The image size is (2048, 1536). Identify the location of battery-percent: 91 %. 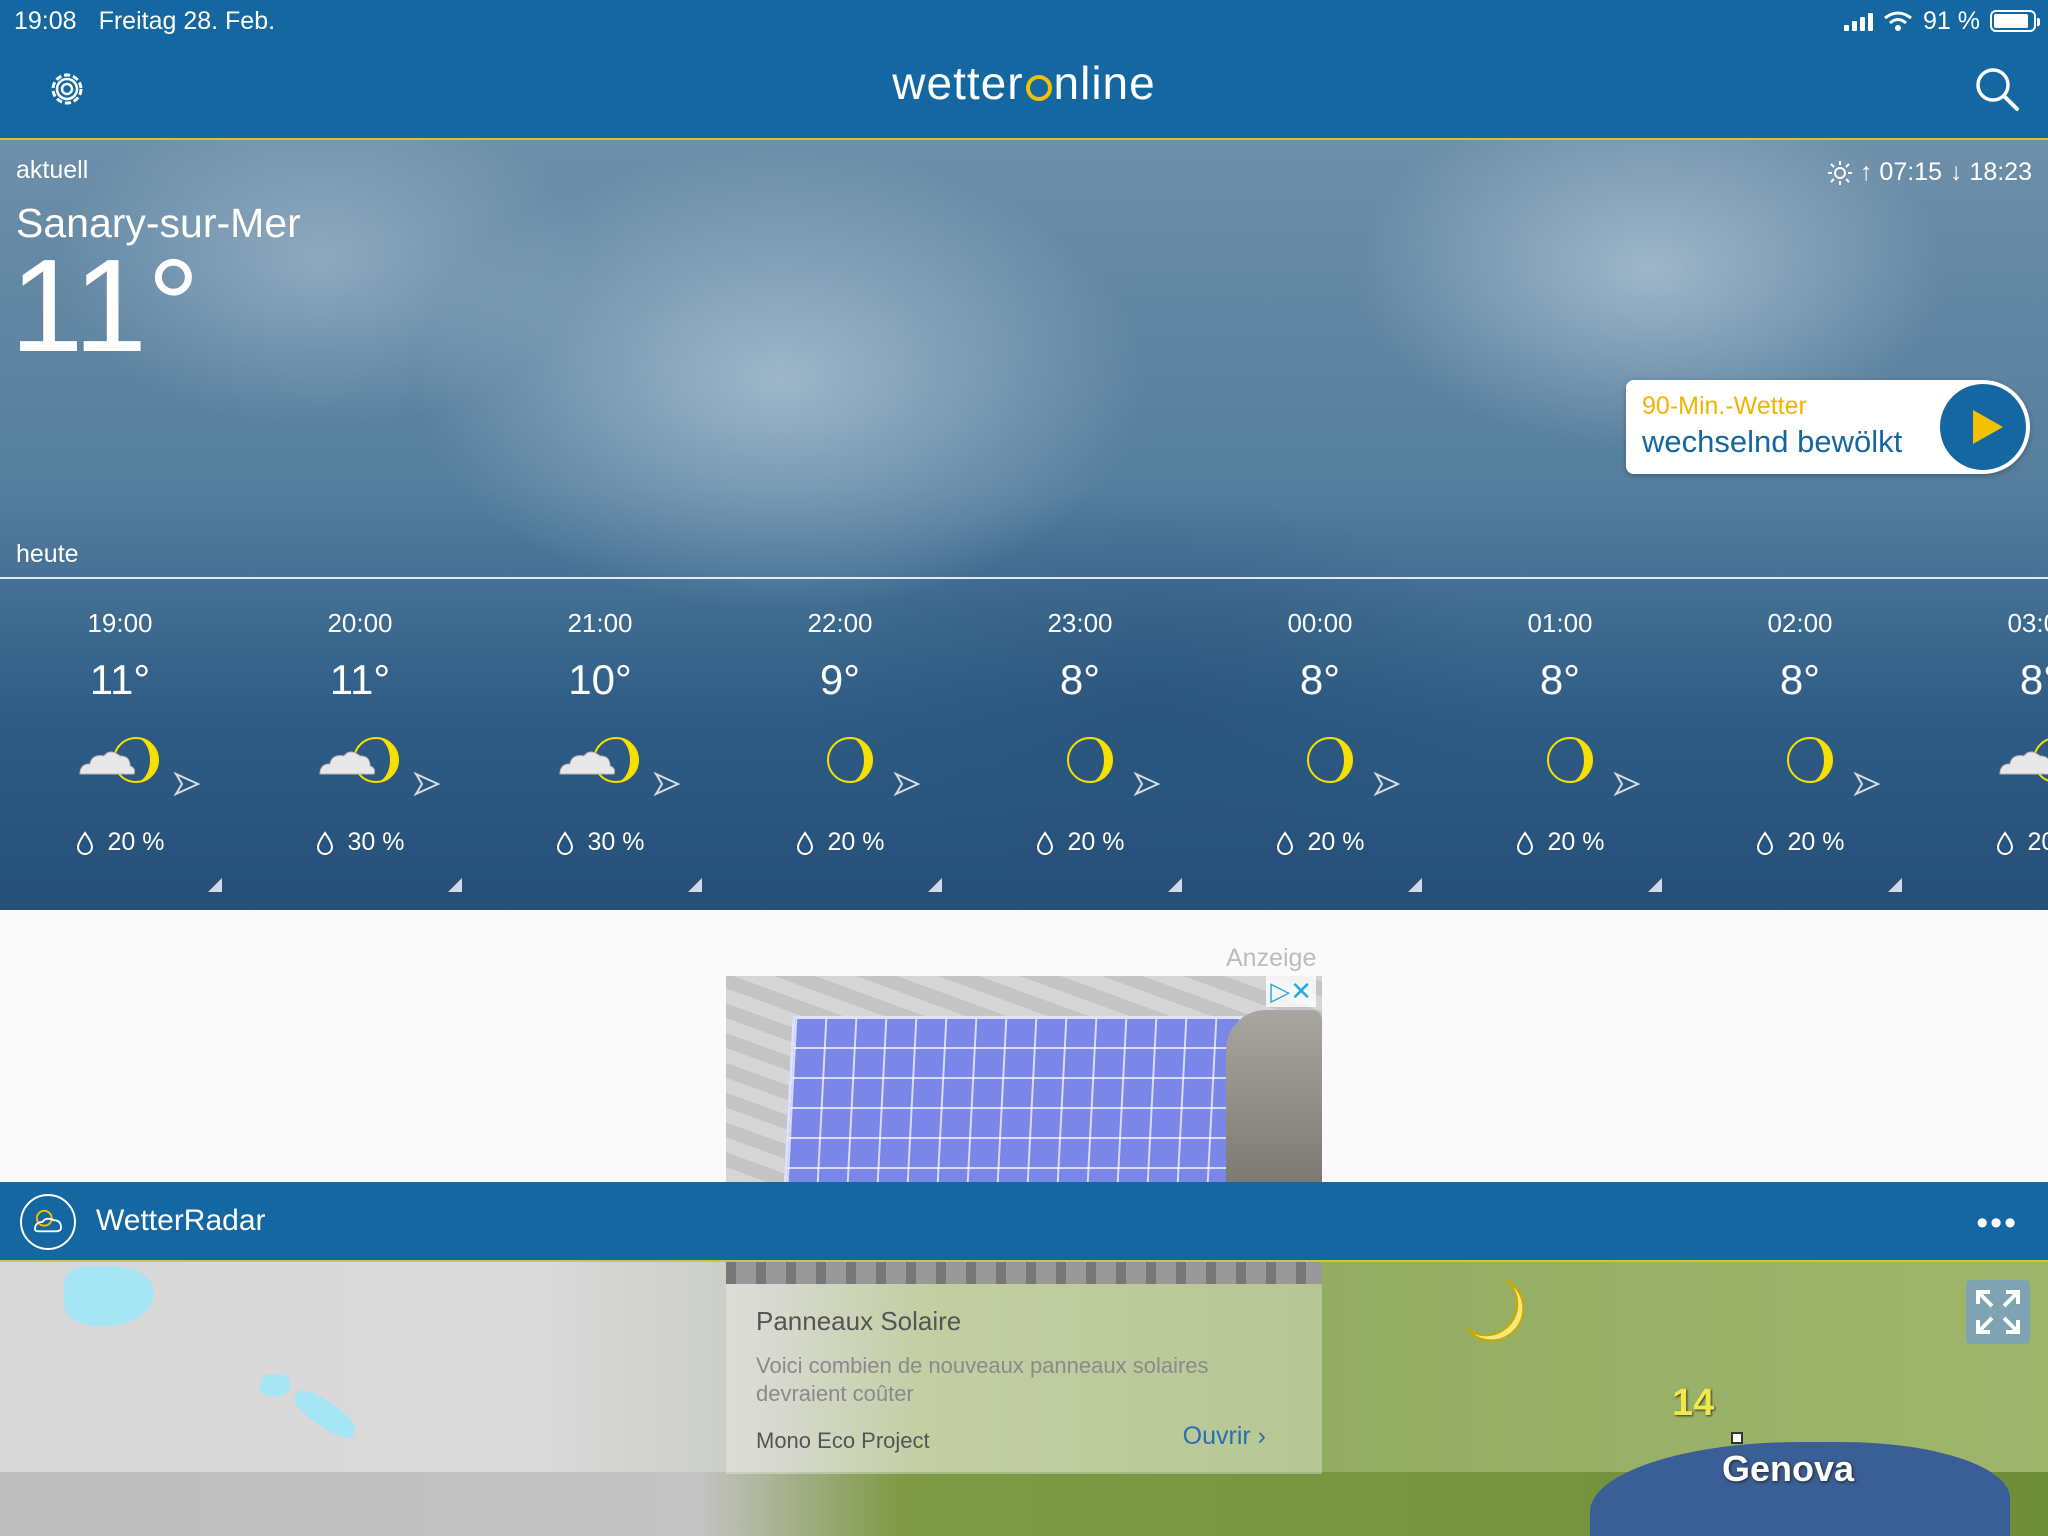
(1951, 20).